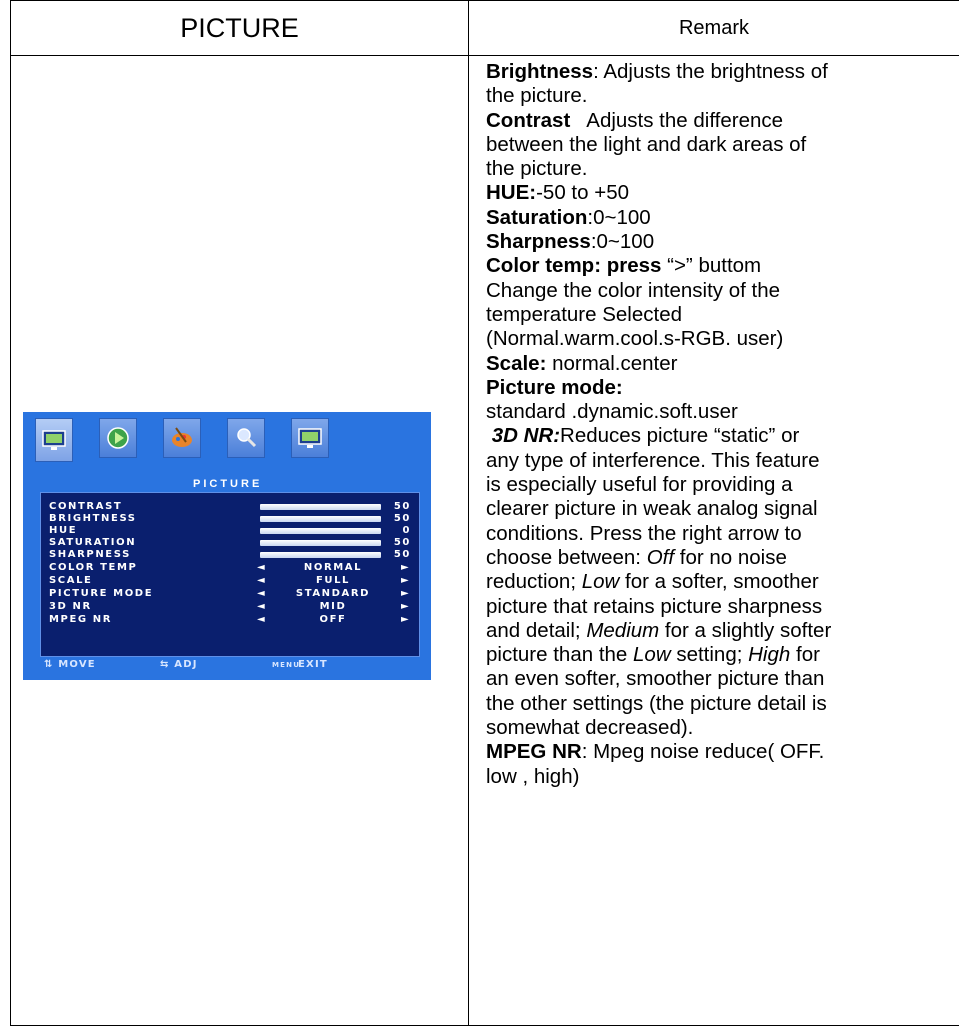 This screenshot has width=959, height=1026. Describe the element at coordinates (239, 28) in the screenshot. I see `picture-column-header: PICTURE` at that location.